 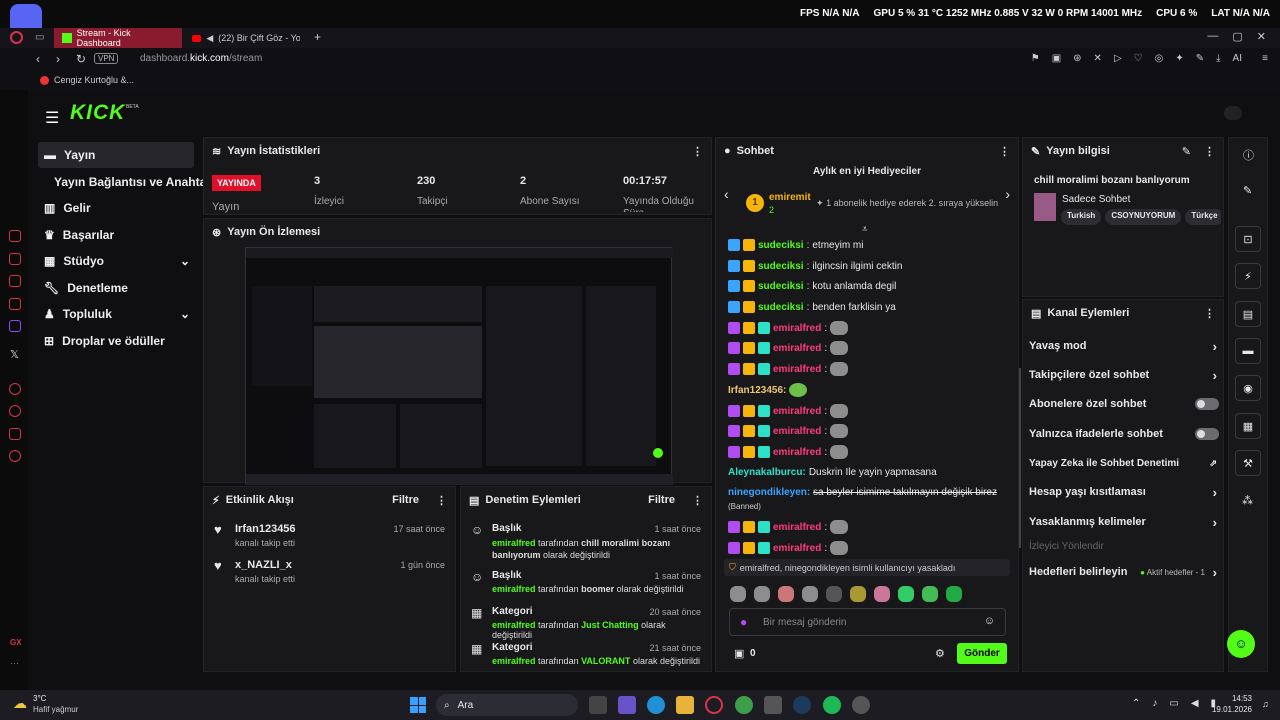 I want to click on sync-icon: ◎, so click(x=1159, y=58).